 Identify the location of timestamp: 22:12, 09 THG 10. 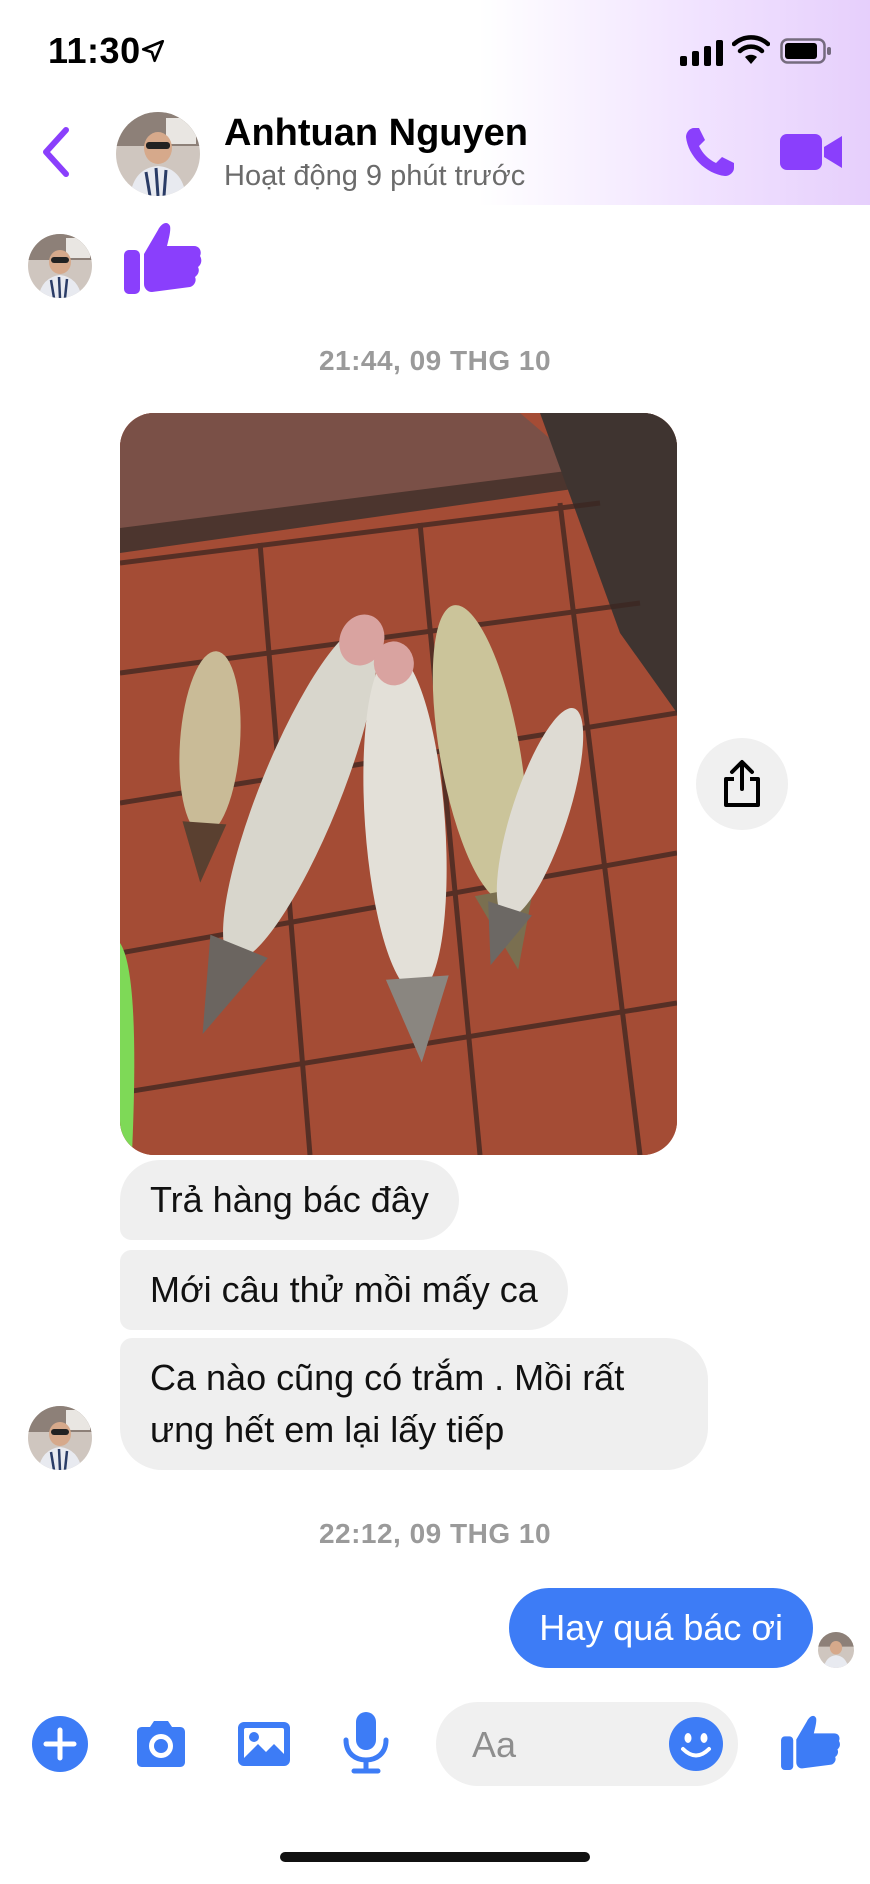
(435, 1533).